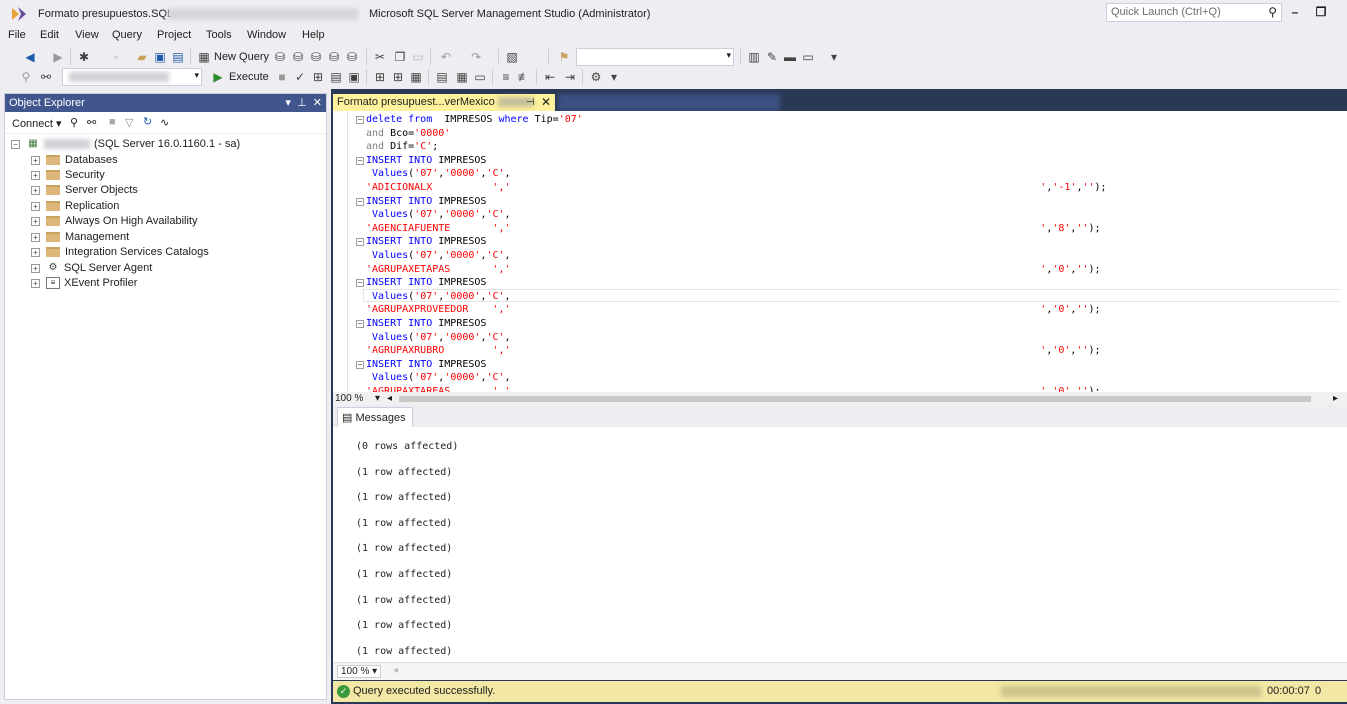  What do you see at coordinates (37, 123) in the screenshot?
I see `connect-dropdown: Connect ▾` at bounding box center [37, 123].